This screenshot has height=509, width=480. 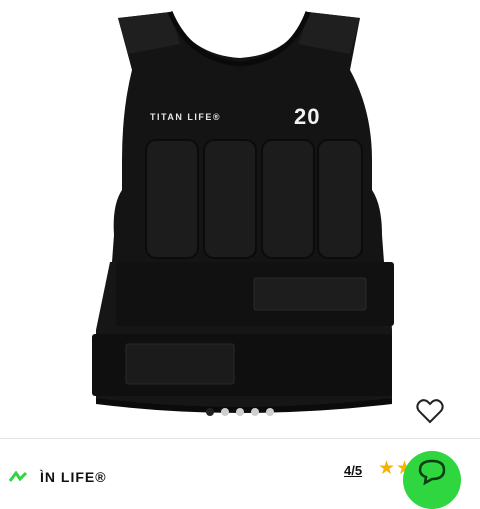 What do you see at coordinates (387, 468) in the screenshot?
I see `star-filled-icon: ★` at bounding box center [387, 468].